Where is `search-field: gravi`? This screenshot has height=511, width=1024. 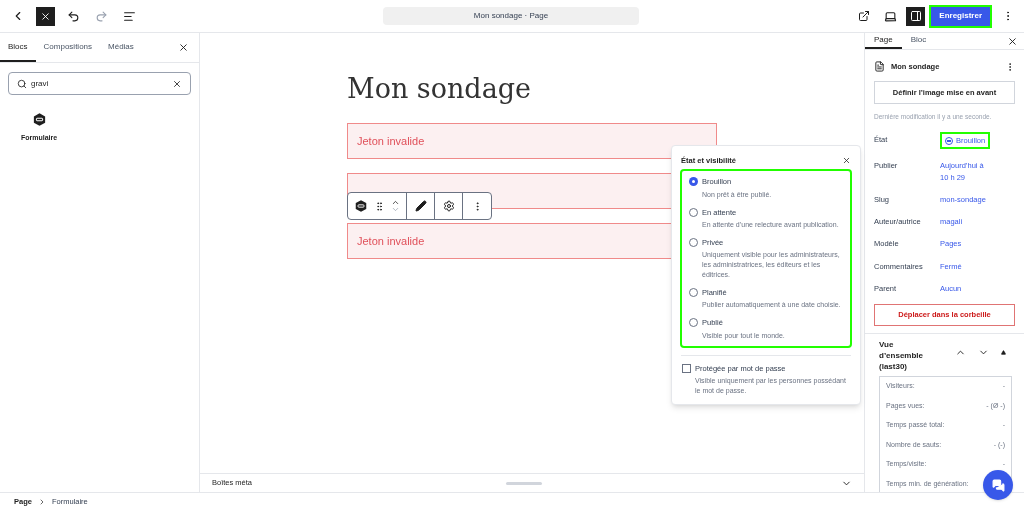
search-field: gravi is located at coordinates (99, 83).